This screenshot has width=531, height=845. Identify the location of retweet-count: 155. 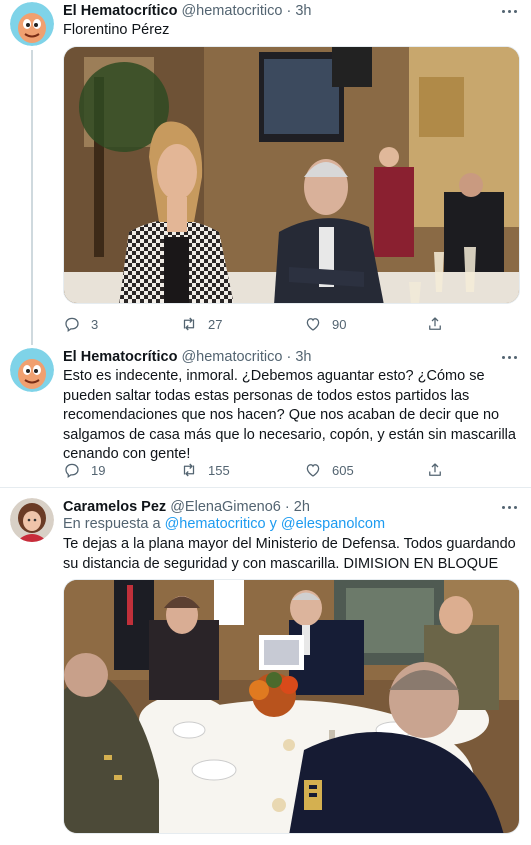
(219, 470).